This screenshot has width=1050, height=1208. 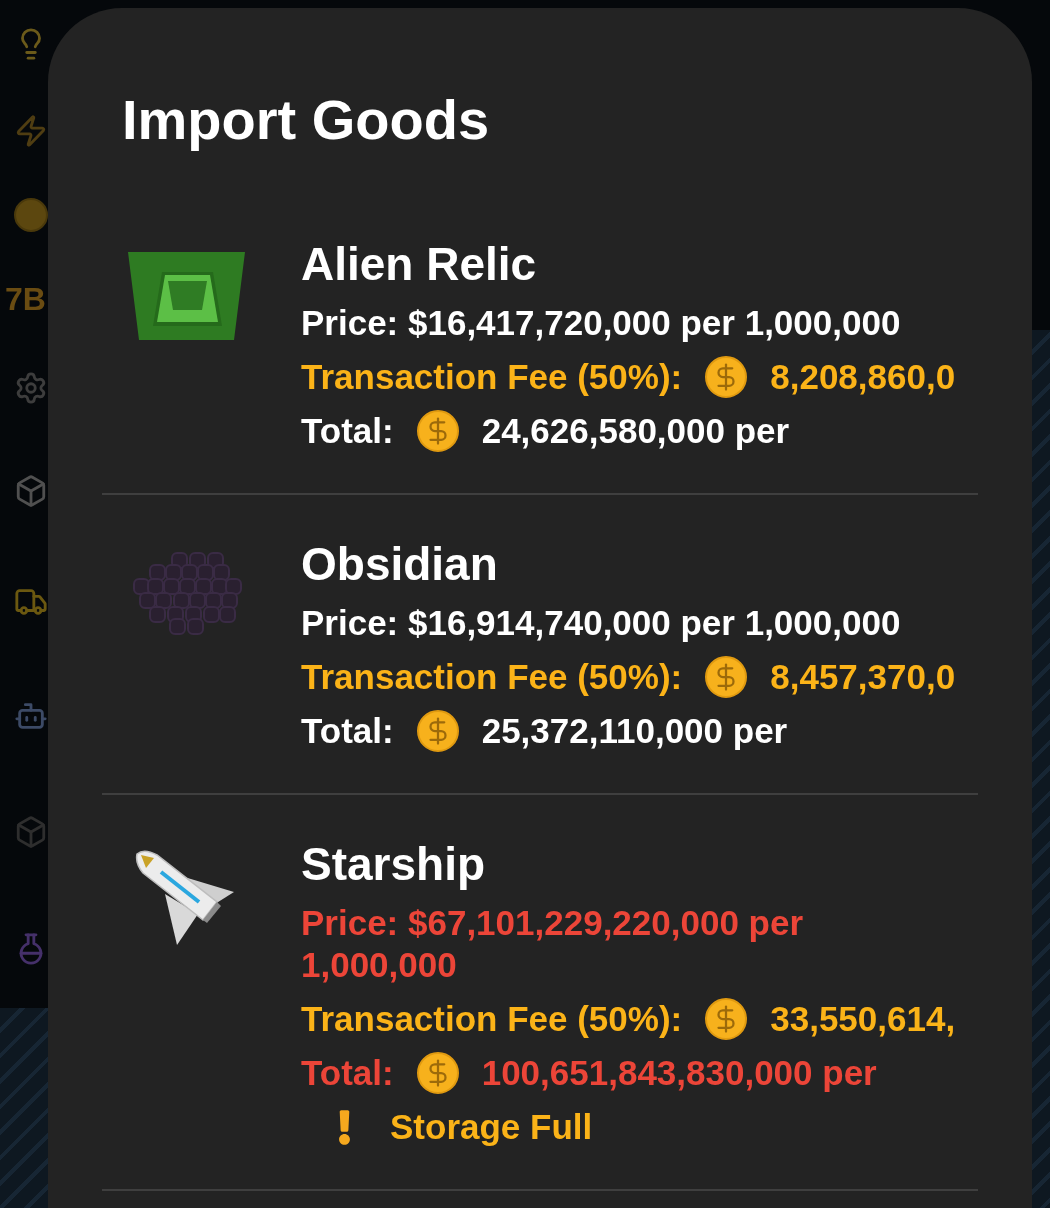 I want to click on gear-icon, so click(x=31, y=388).